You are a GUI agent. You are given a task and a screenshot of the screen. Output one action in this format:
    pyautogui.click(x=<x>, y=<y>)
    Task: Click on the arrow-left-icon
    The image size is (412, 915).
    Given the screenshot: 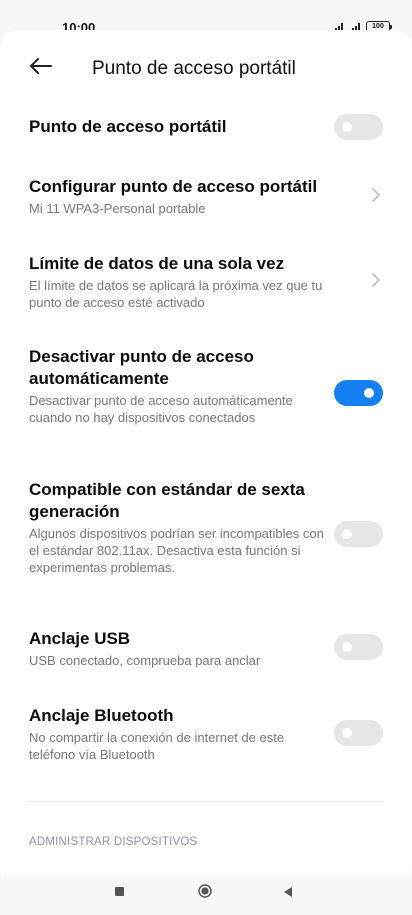 What is the action you would take?
    pyautogui.click(x=41, y=66)
    